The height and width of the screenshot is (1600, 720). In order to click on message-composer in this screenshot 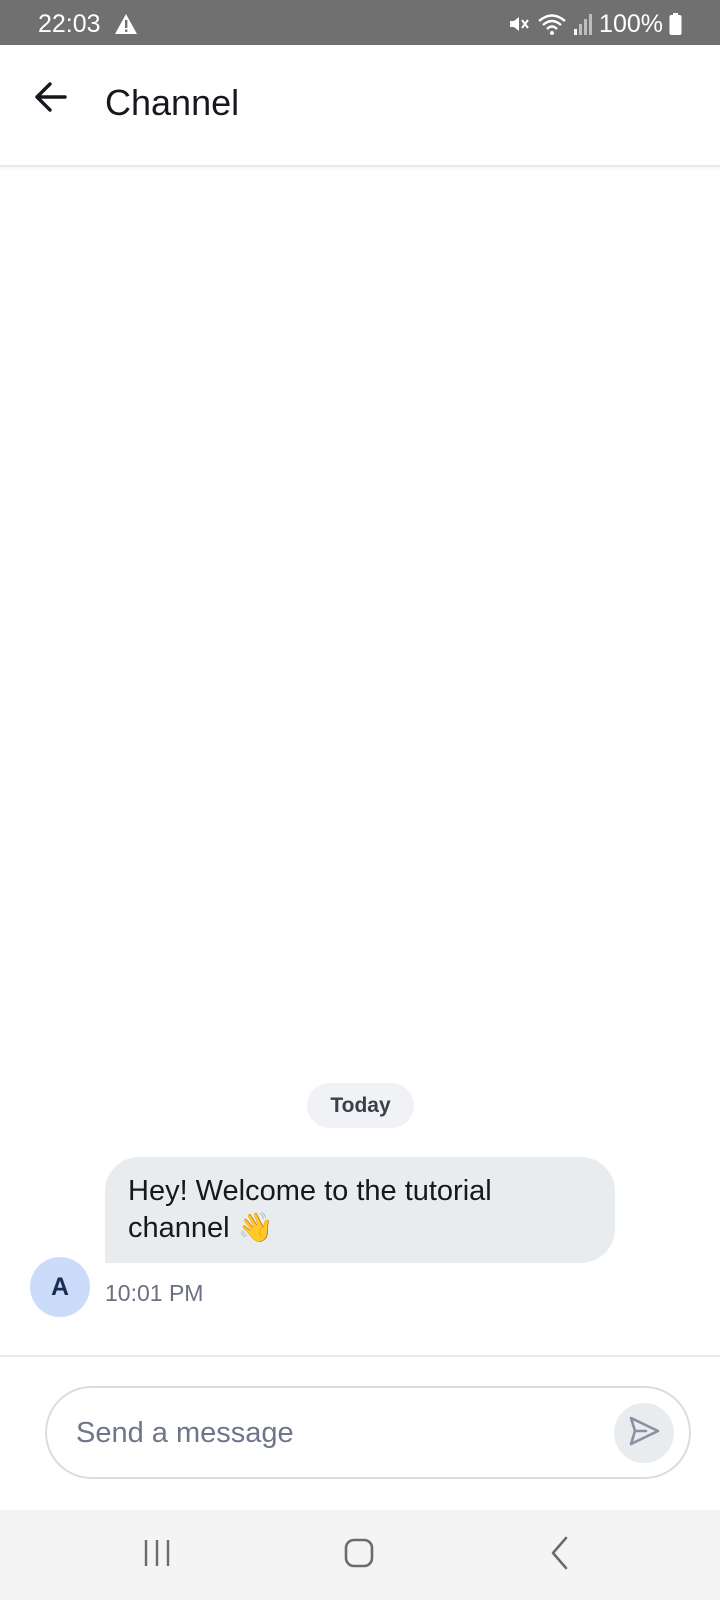, I will do `click(368, 1432)`.